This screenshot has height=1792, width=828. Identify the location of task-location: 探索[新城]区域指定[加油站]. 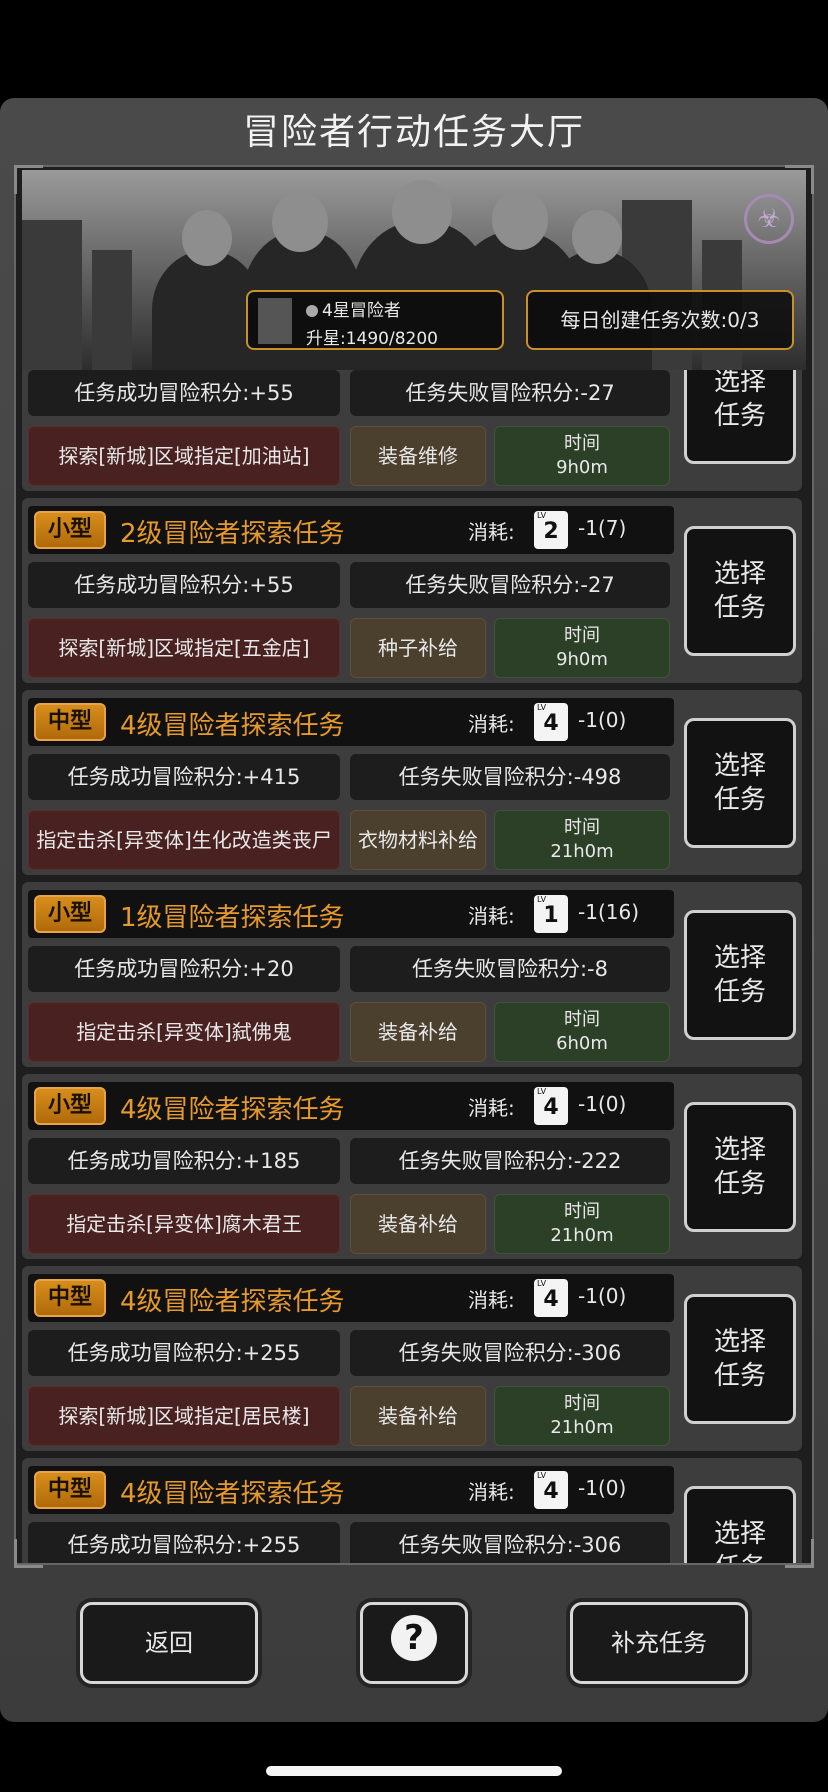
(184, 456).